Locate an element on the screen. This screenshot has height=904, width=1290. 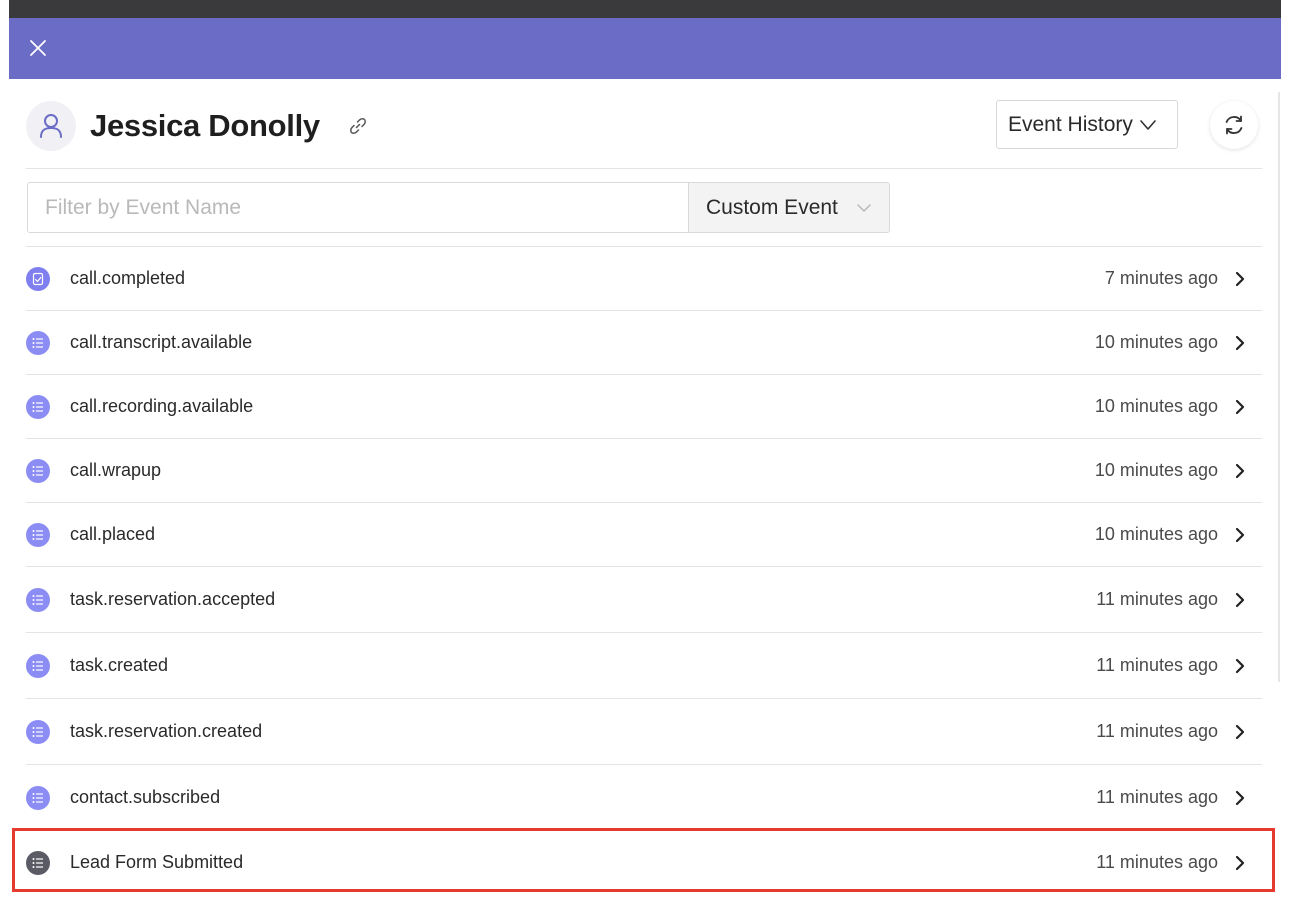
close-button is located at coordinates (38, 48).